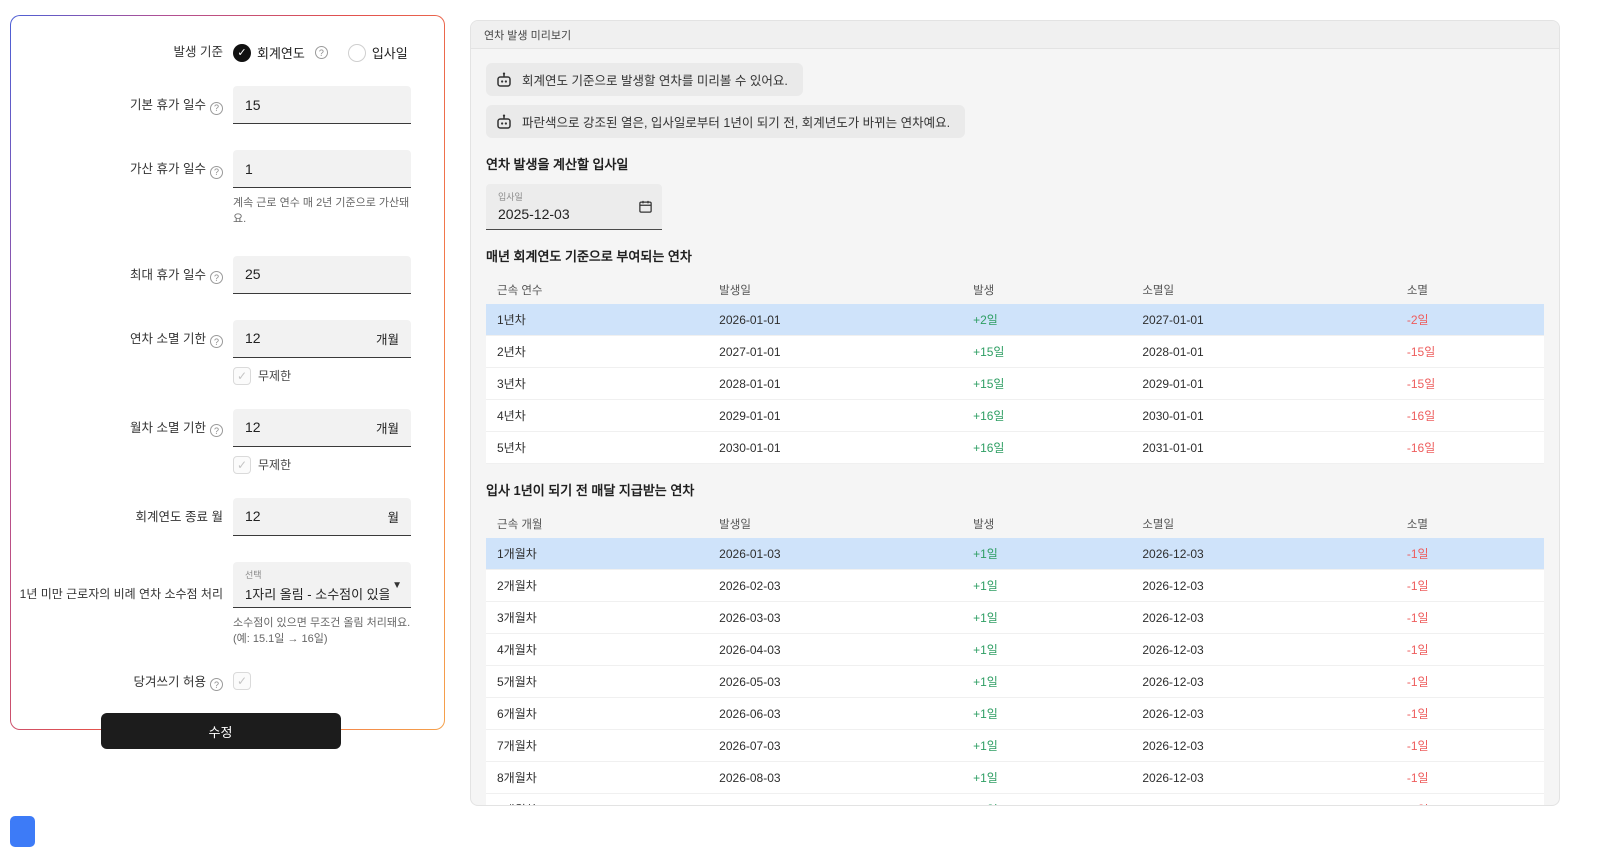 Image resolution: width=1600 pixels, height=847 pixels. What do you see at coordinates (220, 731) in the screenshot?
I see `save-button: 수정` at bounding box center [220, 731].